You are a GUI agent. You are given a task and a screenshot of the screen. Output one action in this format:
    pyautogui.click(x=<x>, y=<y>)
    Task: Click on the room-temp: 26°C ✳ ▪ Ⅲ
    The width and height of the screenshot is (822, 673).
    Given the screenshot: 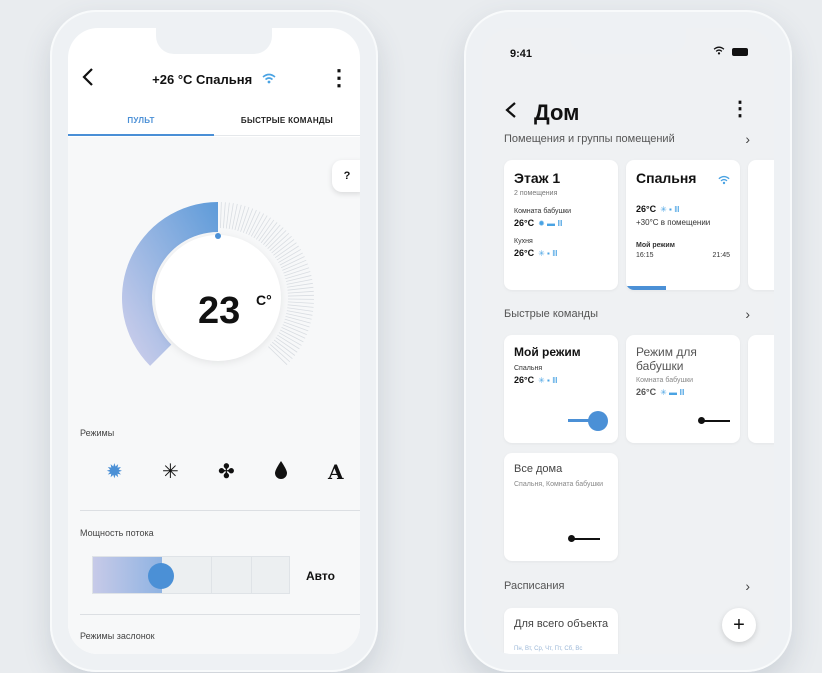 What is the action you would take?
    pyautogui.click(x=658, y=209)
    